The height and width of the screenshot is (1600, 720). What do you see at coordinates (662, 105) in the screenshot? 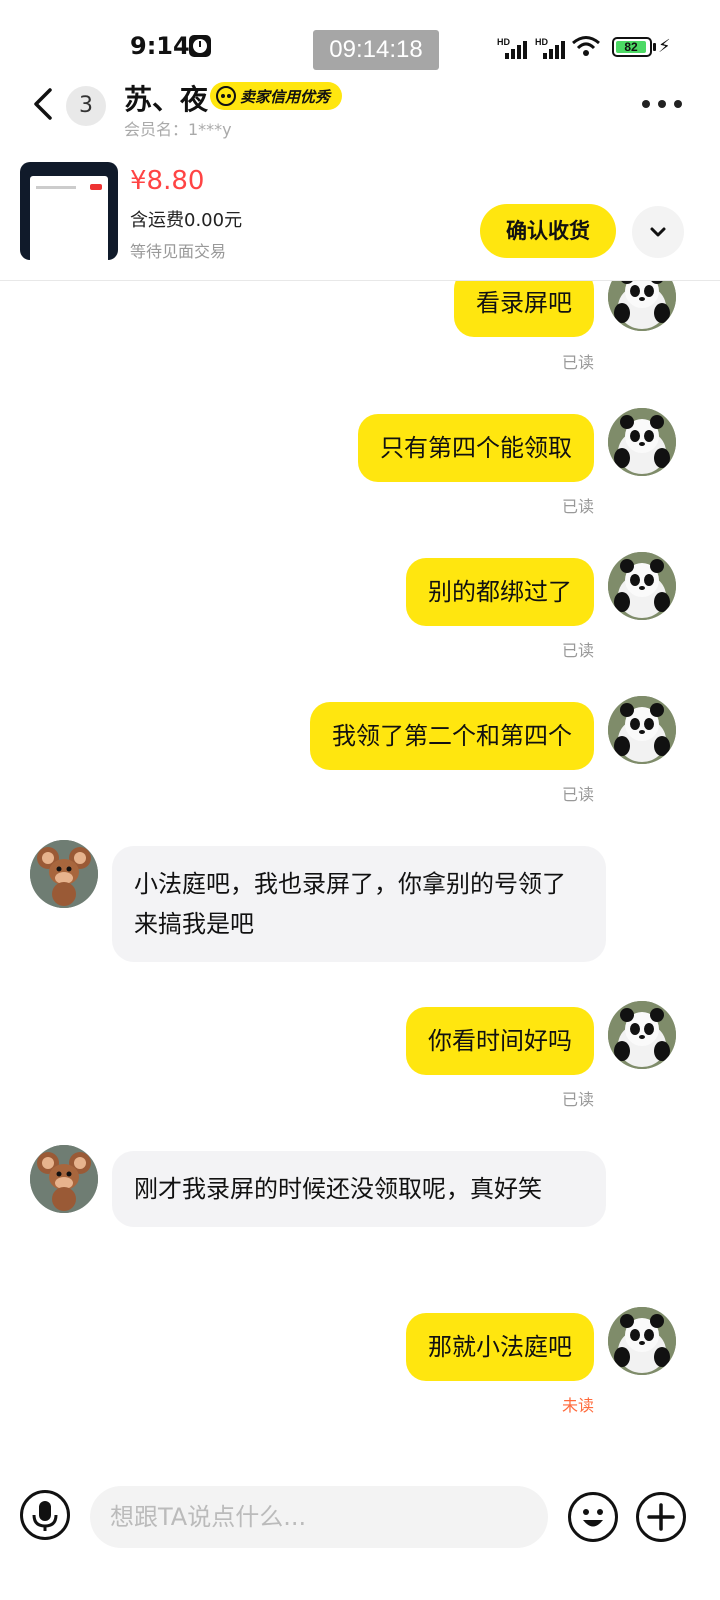
I see `more-icon` at bounding box center [662, 105].